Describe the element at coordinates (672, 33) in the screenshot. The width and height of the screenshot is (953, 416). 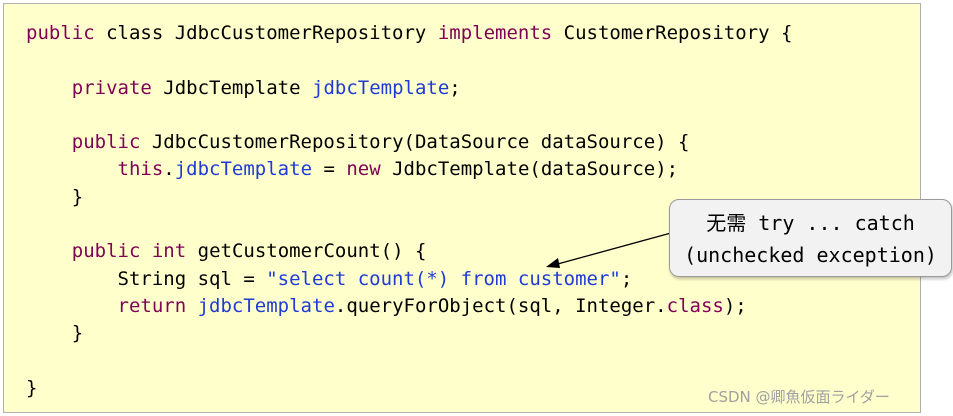
I see `code-token: CustomerRepository {` at that location.